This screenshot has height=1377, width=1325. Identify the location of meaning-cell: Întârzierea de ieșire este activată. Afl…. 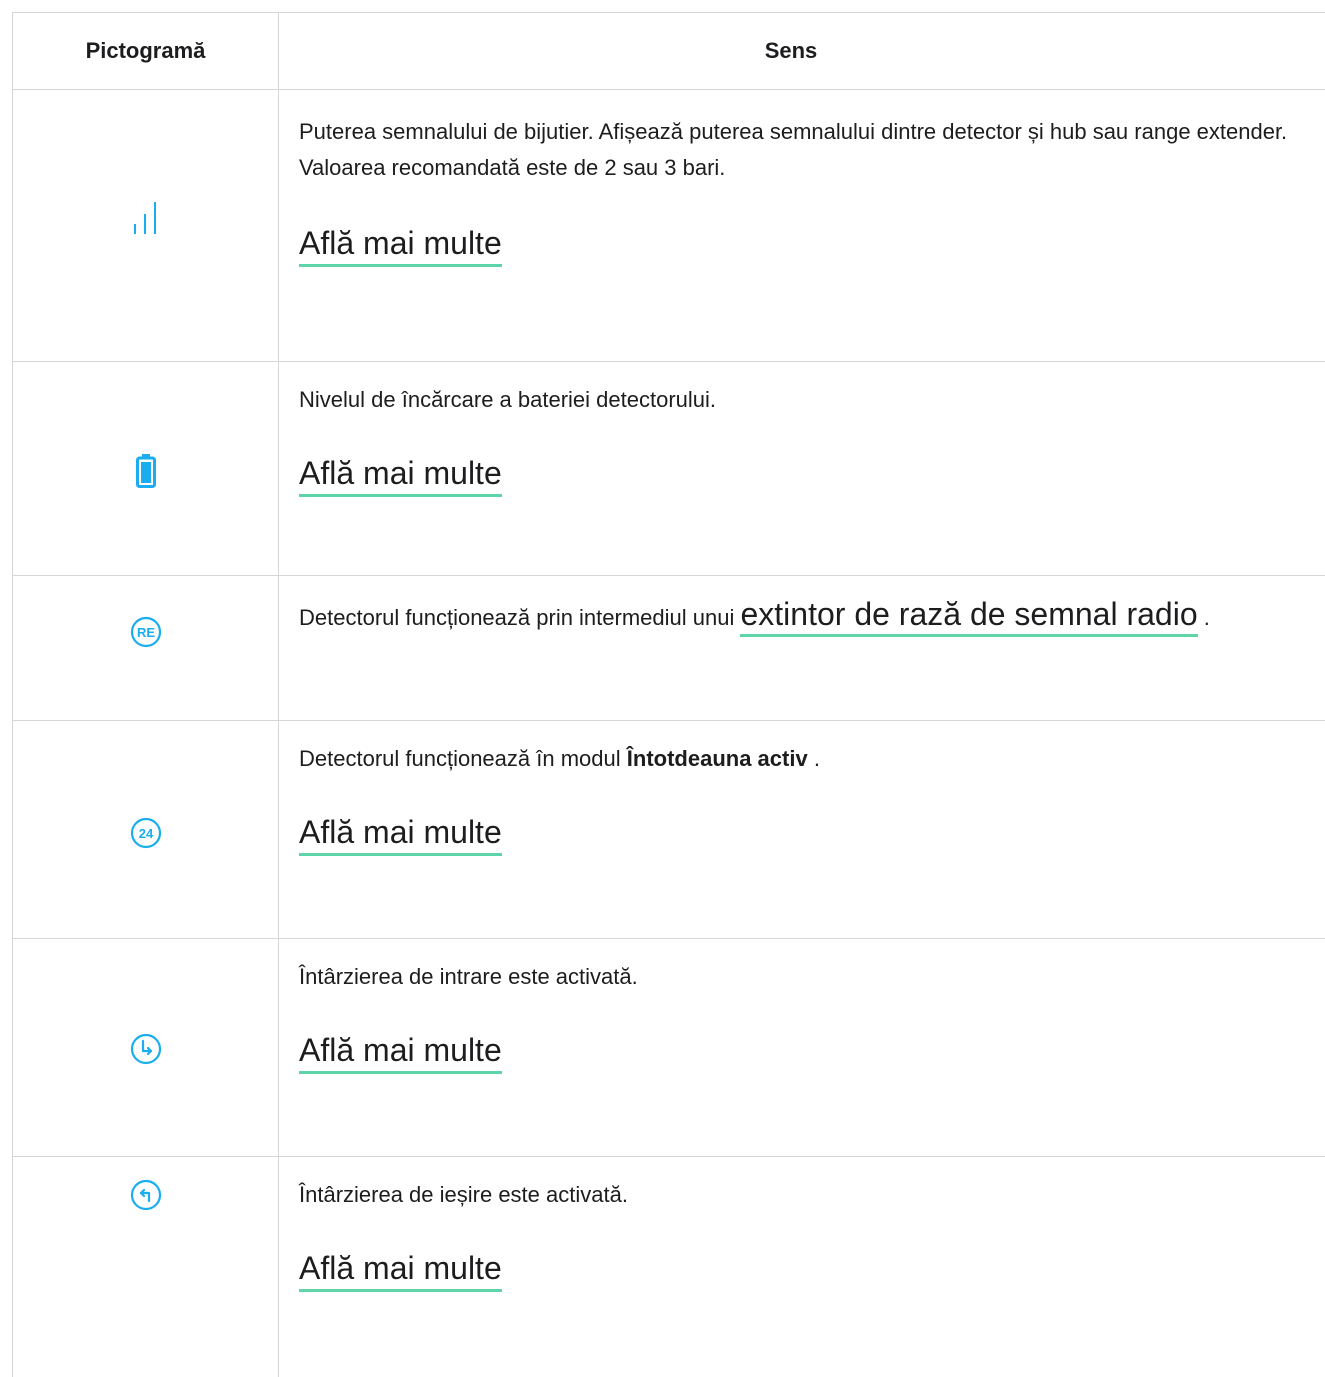
(802, 1267).